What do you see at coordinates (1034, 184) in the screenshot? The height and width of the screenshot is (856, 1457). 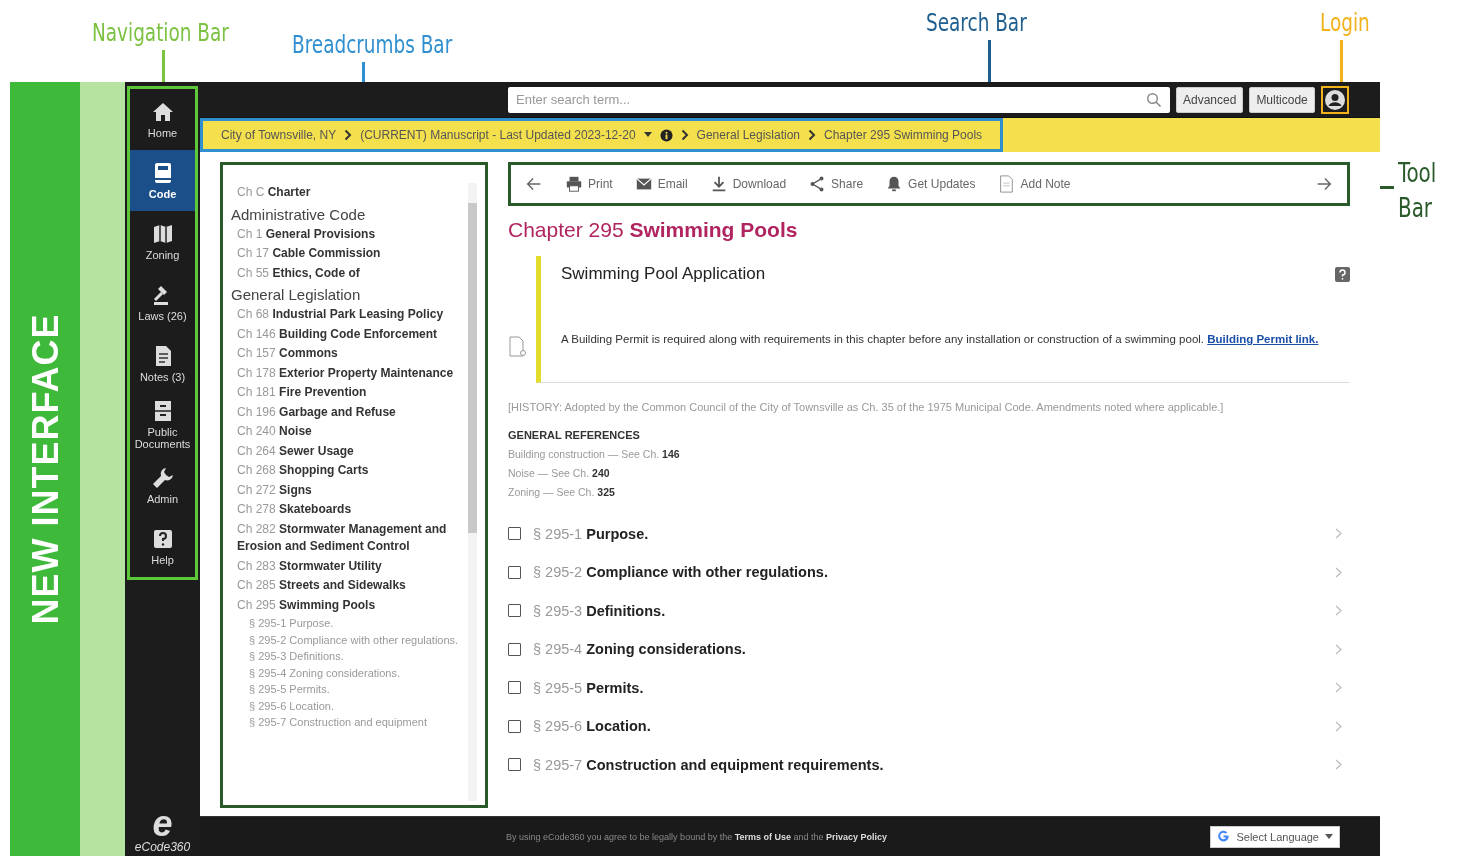 I see `toolbar-button: Add Note` at bounding box center [1034, 184].